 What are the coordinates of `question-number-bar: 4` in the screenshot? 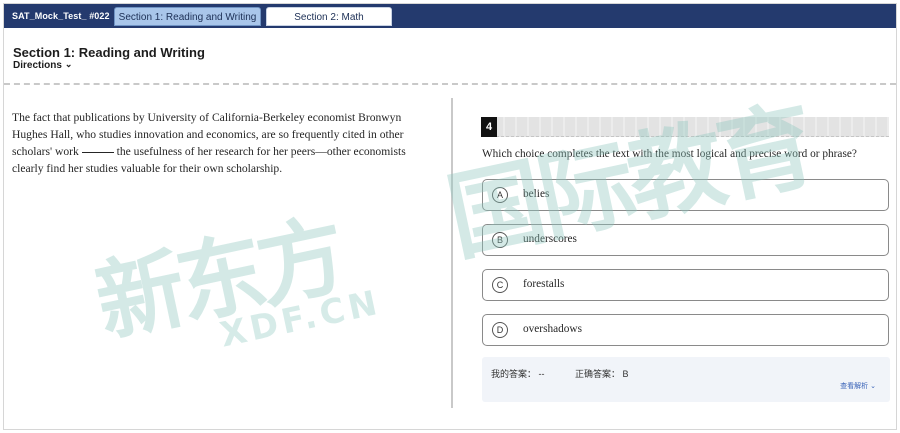 It's located at (685, 127).